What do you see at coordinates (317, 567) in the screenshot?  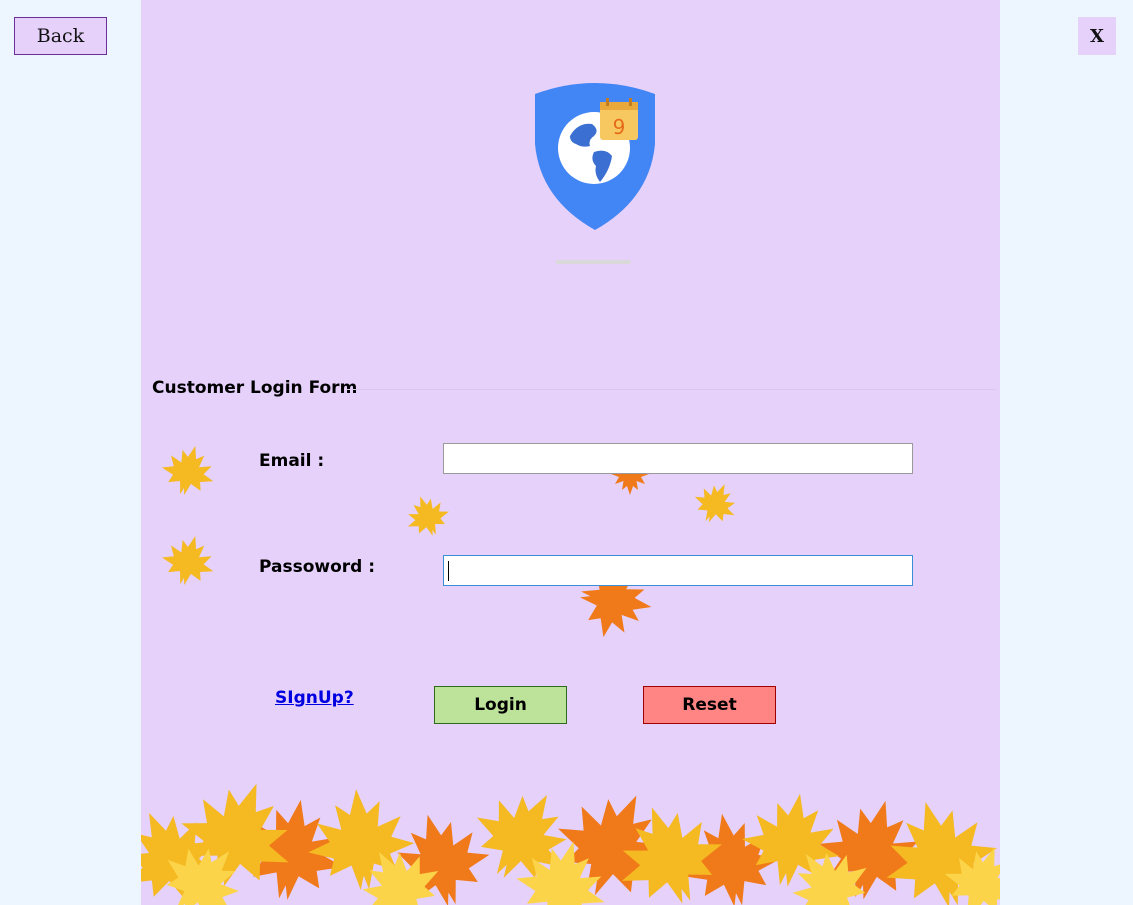 I see `password-label: Passoword :` at bounding box center [317, 567].